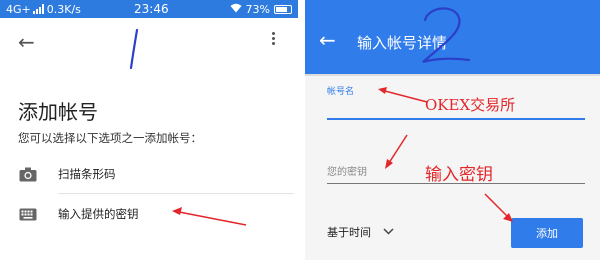 This screenshot has height=260, width=600. I want to click on annotation-key-text: 输入密钥, so click(459, 175).